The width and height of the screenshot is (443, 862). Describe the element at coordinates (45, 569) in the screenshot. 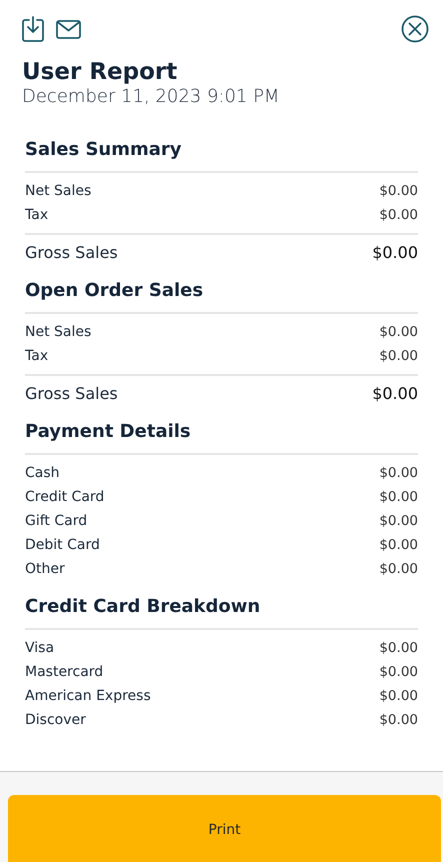

I see `row-label: Other` at that location.